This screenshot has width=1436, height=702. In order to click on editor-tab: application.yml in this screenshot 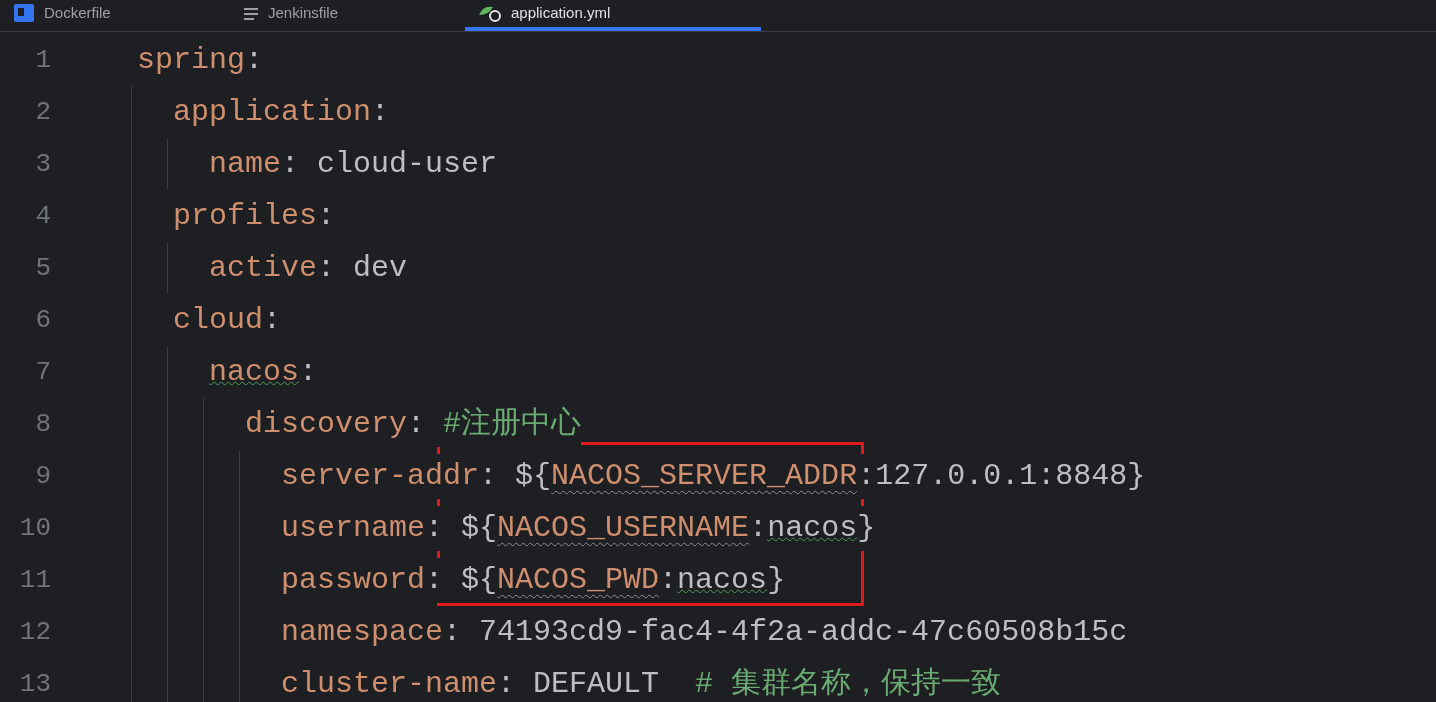, I will do `click(613, 15)`.